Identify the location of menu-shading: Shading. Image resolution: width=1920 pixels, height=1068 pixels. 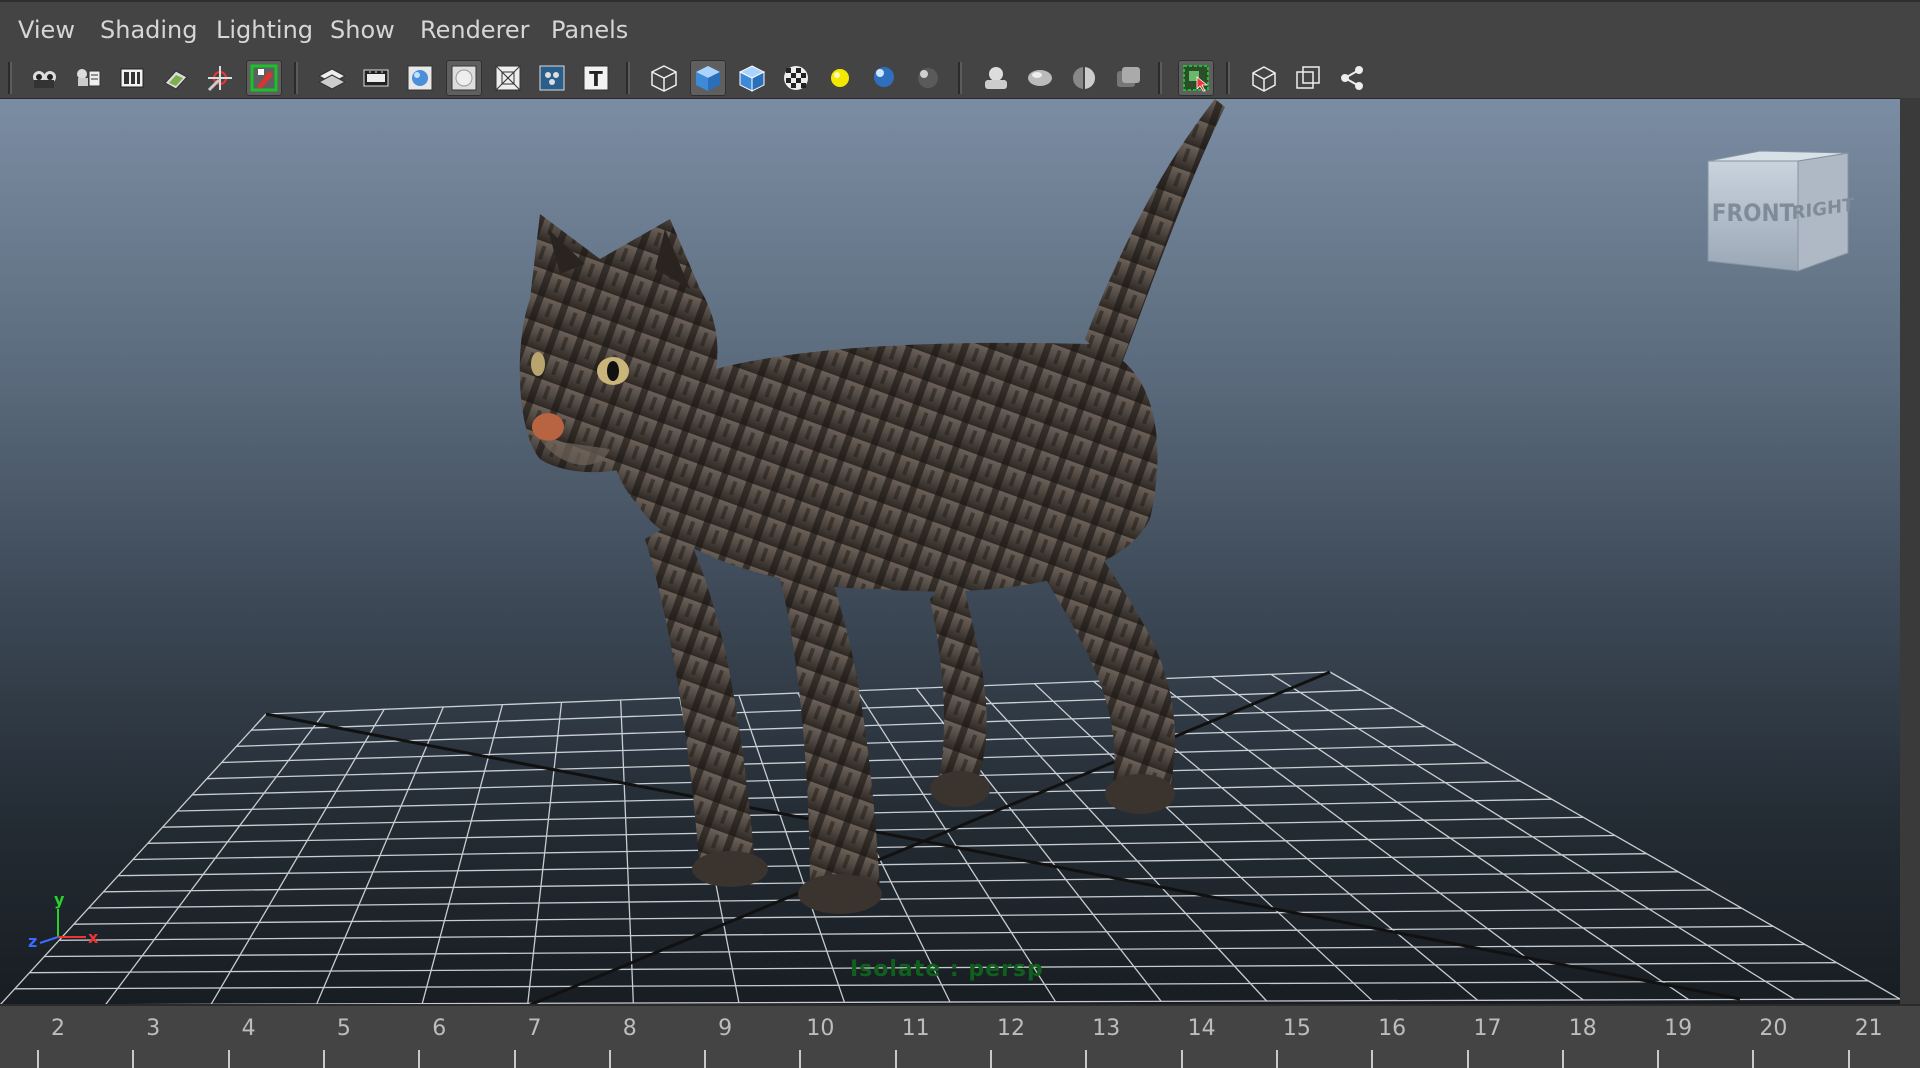
(149, 30).